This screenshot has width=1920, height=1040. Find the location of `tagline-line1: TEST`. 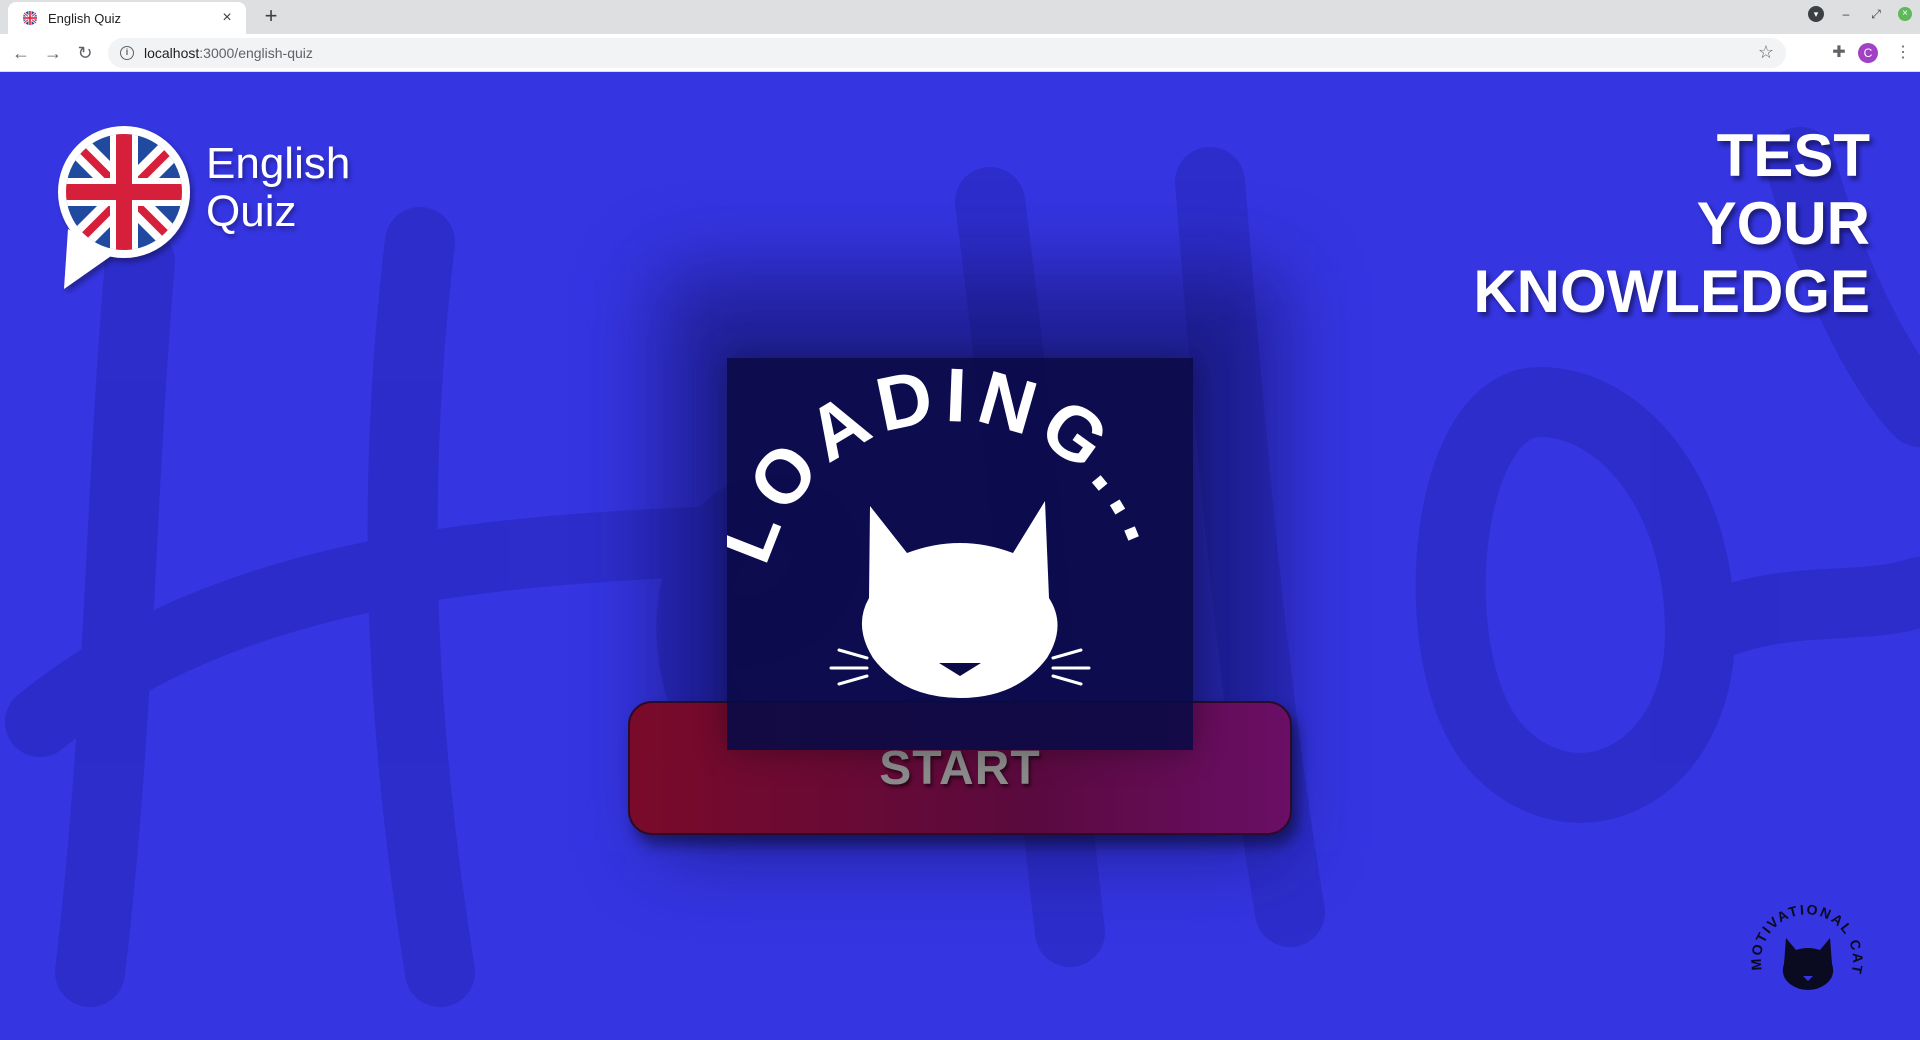

tagline-line1: TEST is located at coordinates (1793, 155).